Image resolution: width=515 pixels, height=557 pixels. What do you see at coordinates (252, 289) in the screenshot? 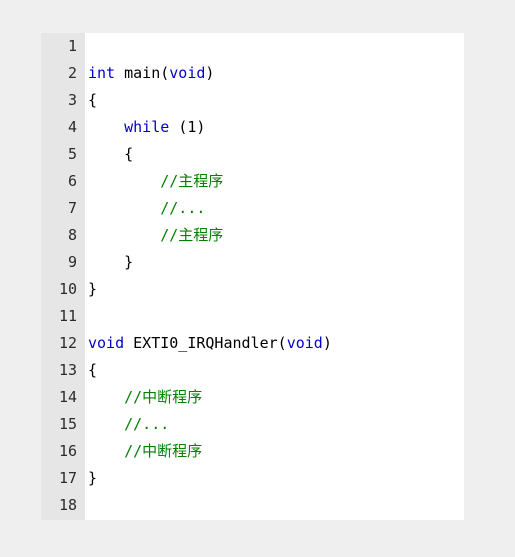
I see `code-line: 10}` at bounding box center [252, 289].